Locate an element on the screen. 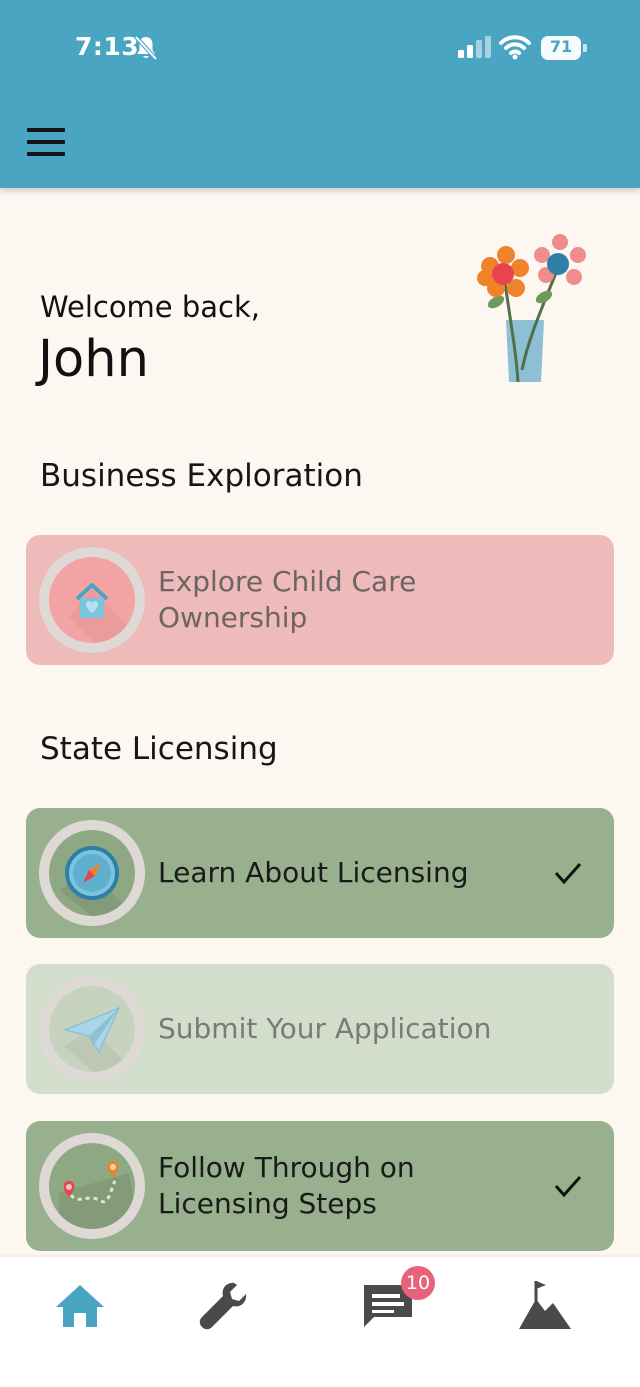 The height and width of the screenshot is (1387, 640). card-label-line1: Explore Child Care is located at coordinates (287, 581).